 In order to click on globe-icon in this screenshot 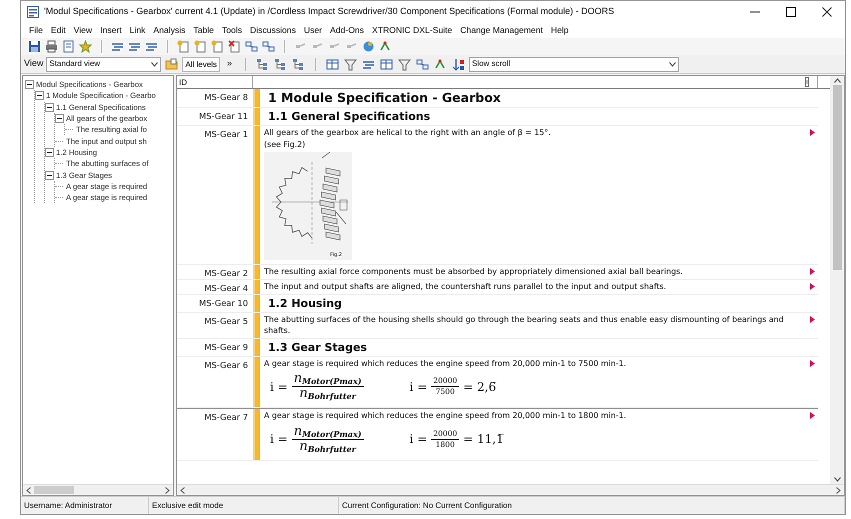, I will do `click(368, 46)`.